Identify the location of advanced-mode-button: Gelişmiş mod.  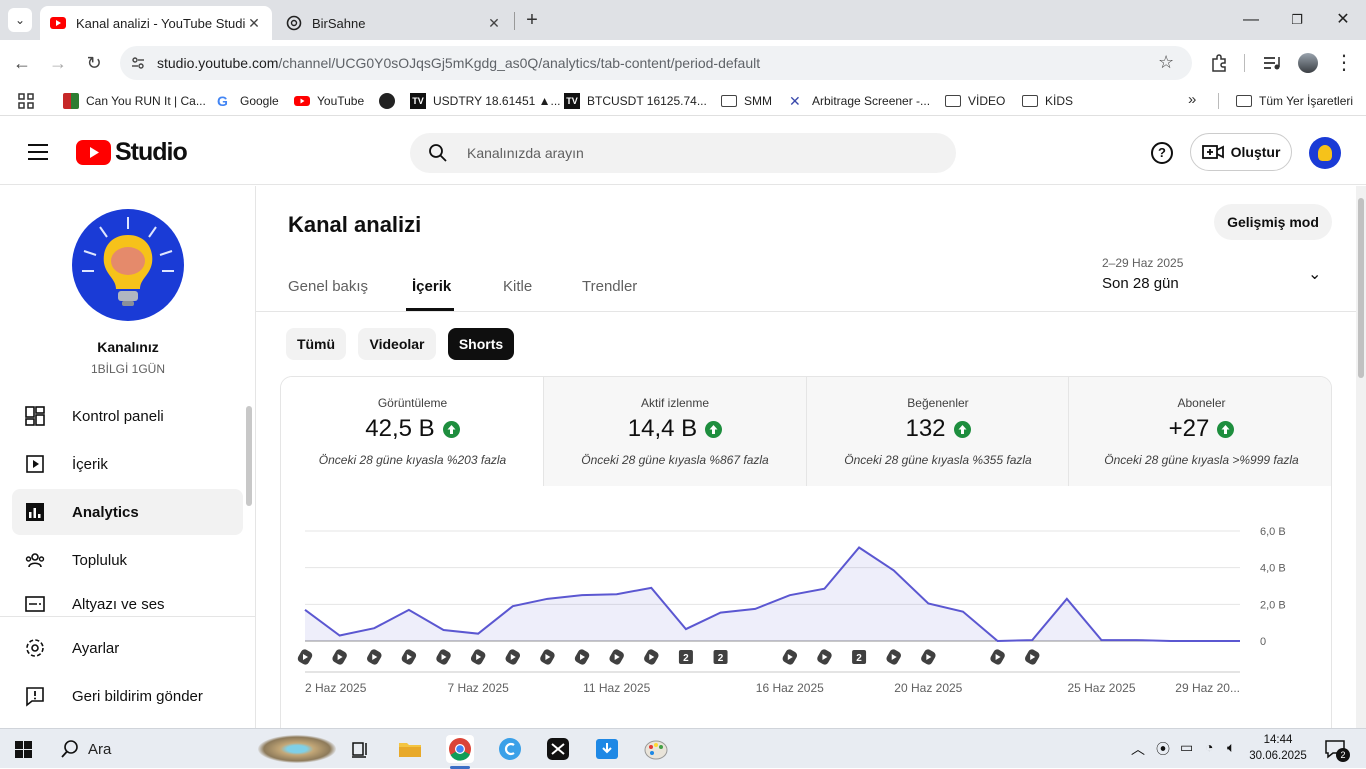
(1273, 222).